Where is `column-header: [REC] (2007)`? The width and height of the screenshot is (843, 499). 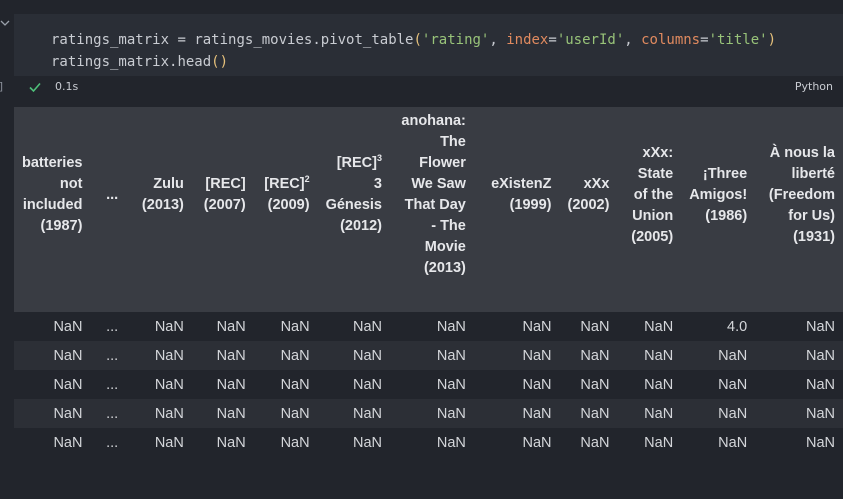 column-header: [REC] (2007) is located at coordinates (222, 195).